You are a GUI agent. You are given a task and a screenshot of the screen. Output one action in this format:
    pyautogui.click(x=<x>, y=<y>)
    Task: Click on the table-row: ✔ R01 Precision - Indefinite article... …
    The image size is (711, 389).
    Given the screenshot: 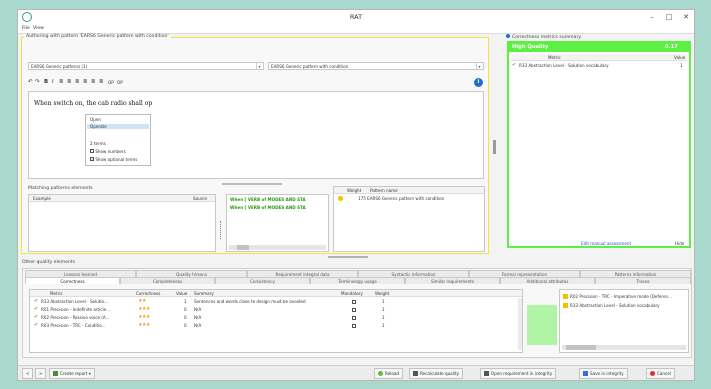 What is the action you would take?
    pyautogui.click(x=276, y=310)
    